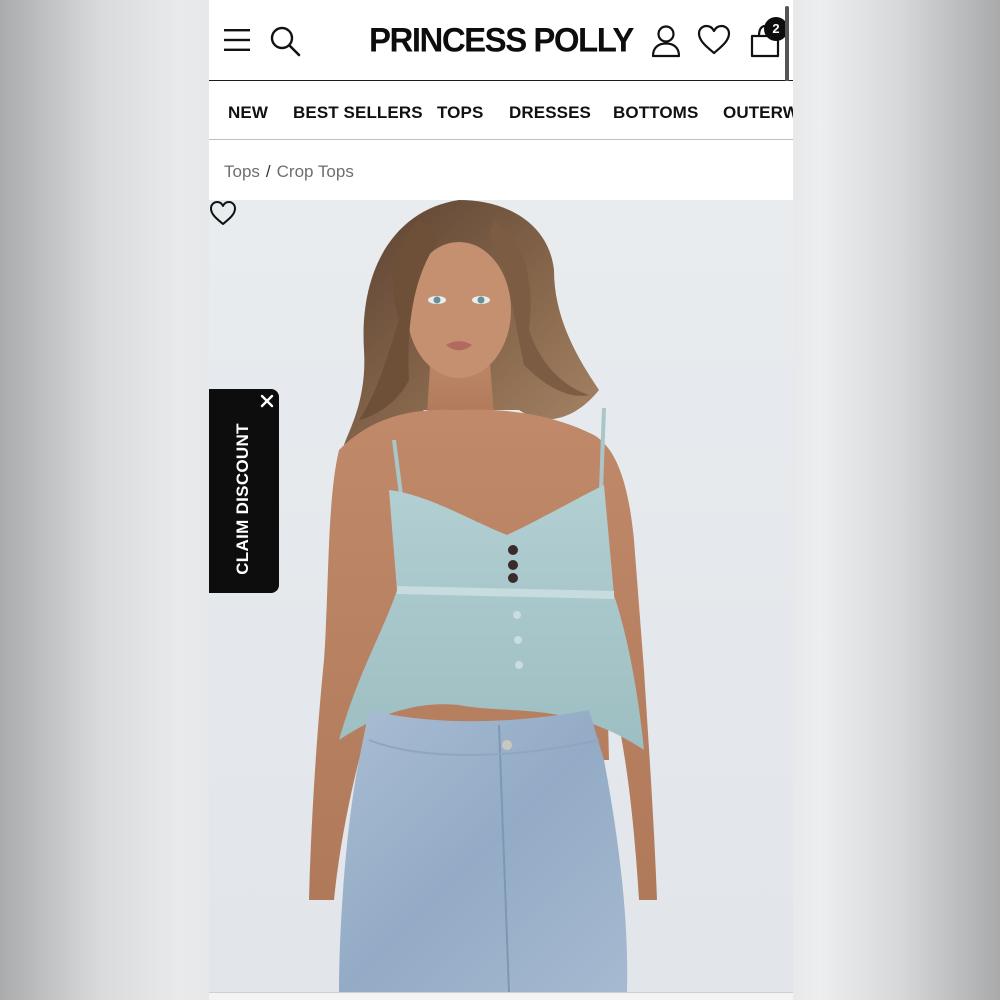 The image size is (1000, 1000). What do you see at coordinates (242, 172) in the screenshot?
I see `breadcrumb-link-tops: Tops` at bounding box center [242, 172].